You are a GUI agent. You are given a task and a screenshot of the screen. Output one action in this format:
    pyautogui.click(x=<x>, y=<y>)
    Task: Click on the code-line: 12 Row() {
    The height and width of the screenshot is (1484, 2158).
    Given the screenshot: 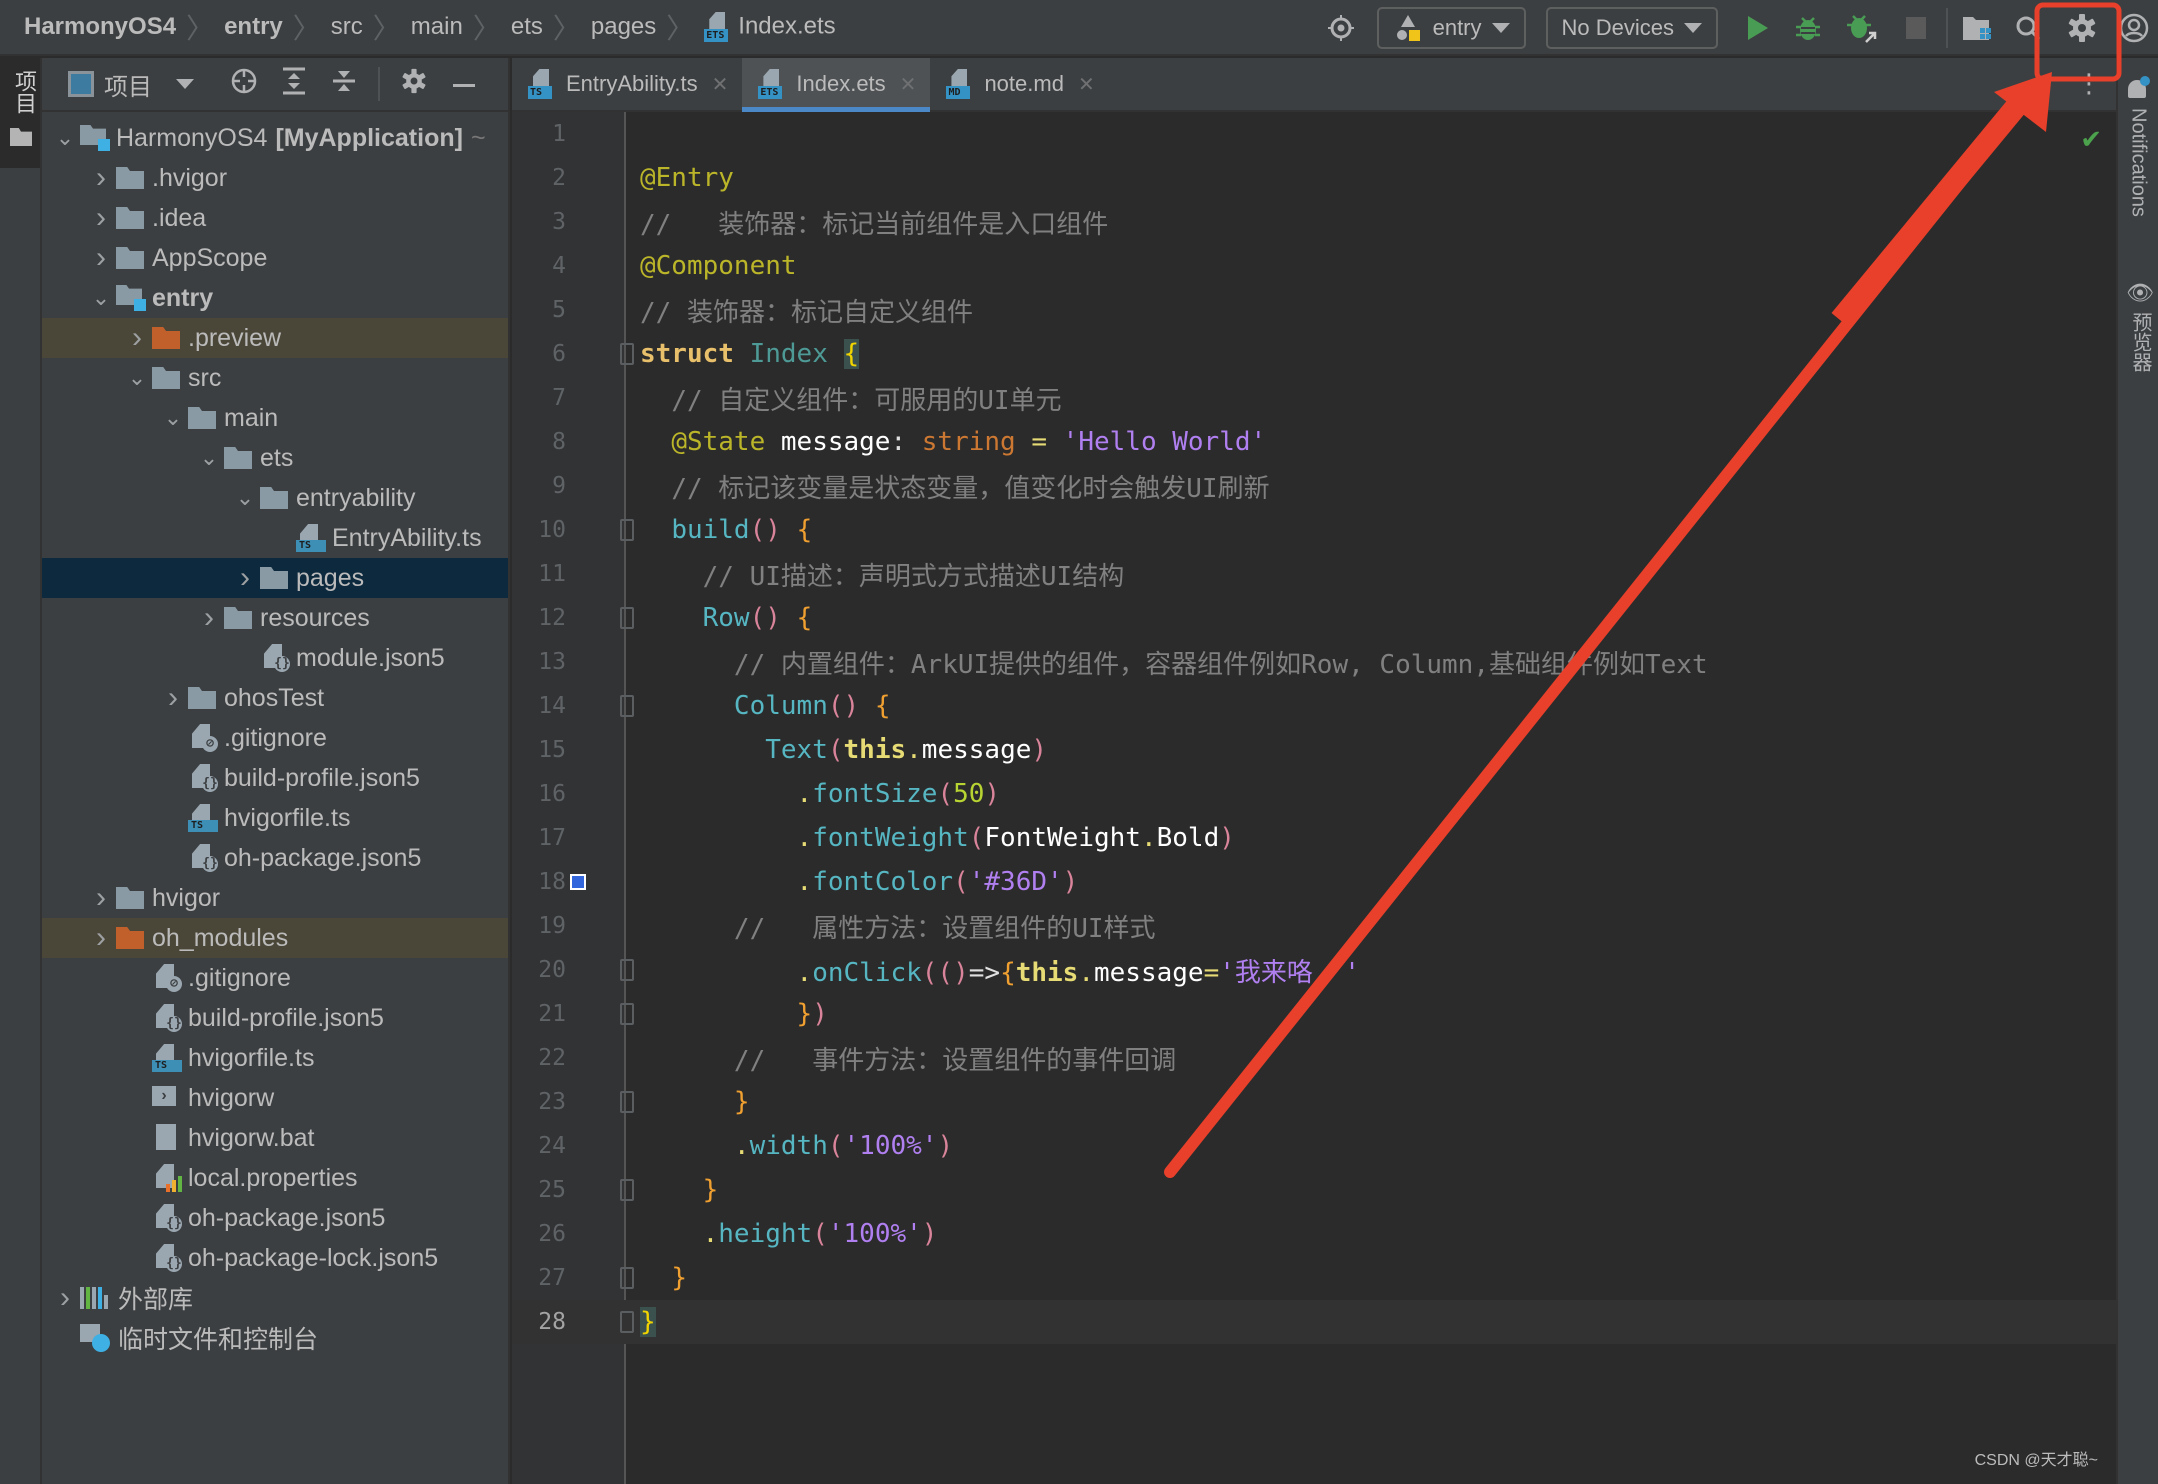 What is the action you would take?
    pyautogui.click(x=1314, y=618)
    